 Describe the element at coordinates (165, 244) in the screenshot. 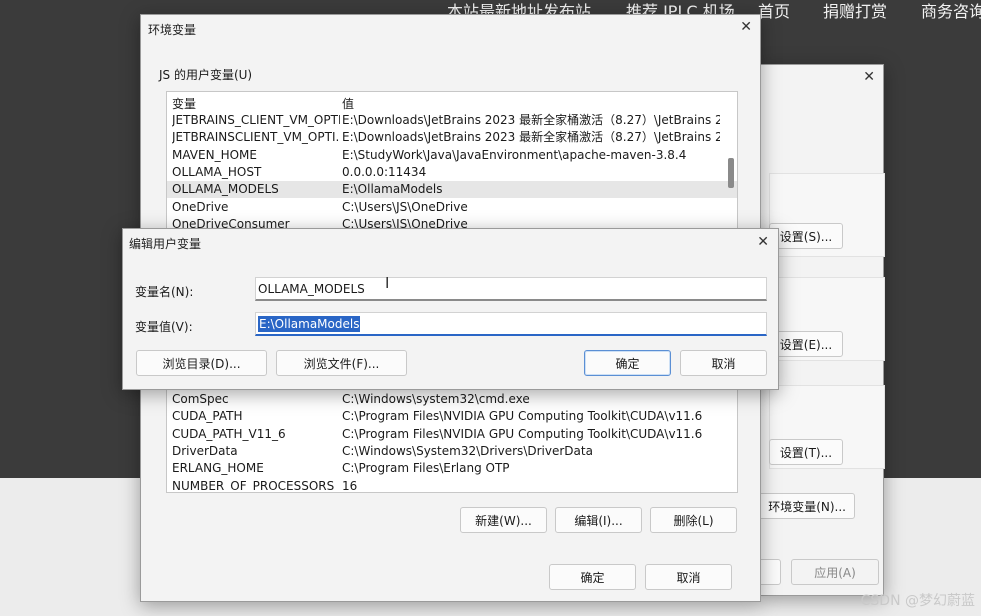

I see `dialog-title: 编辑用户变量` at that location.